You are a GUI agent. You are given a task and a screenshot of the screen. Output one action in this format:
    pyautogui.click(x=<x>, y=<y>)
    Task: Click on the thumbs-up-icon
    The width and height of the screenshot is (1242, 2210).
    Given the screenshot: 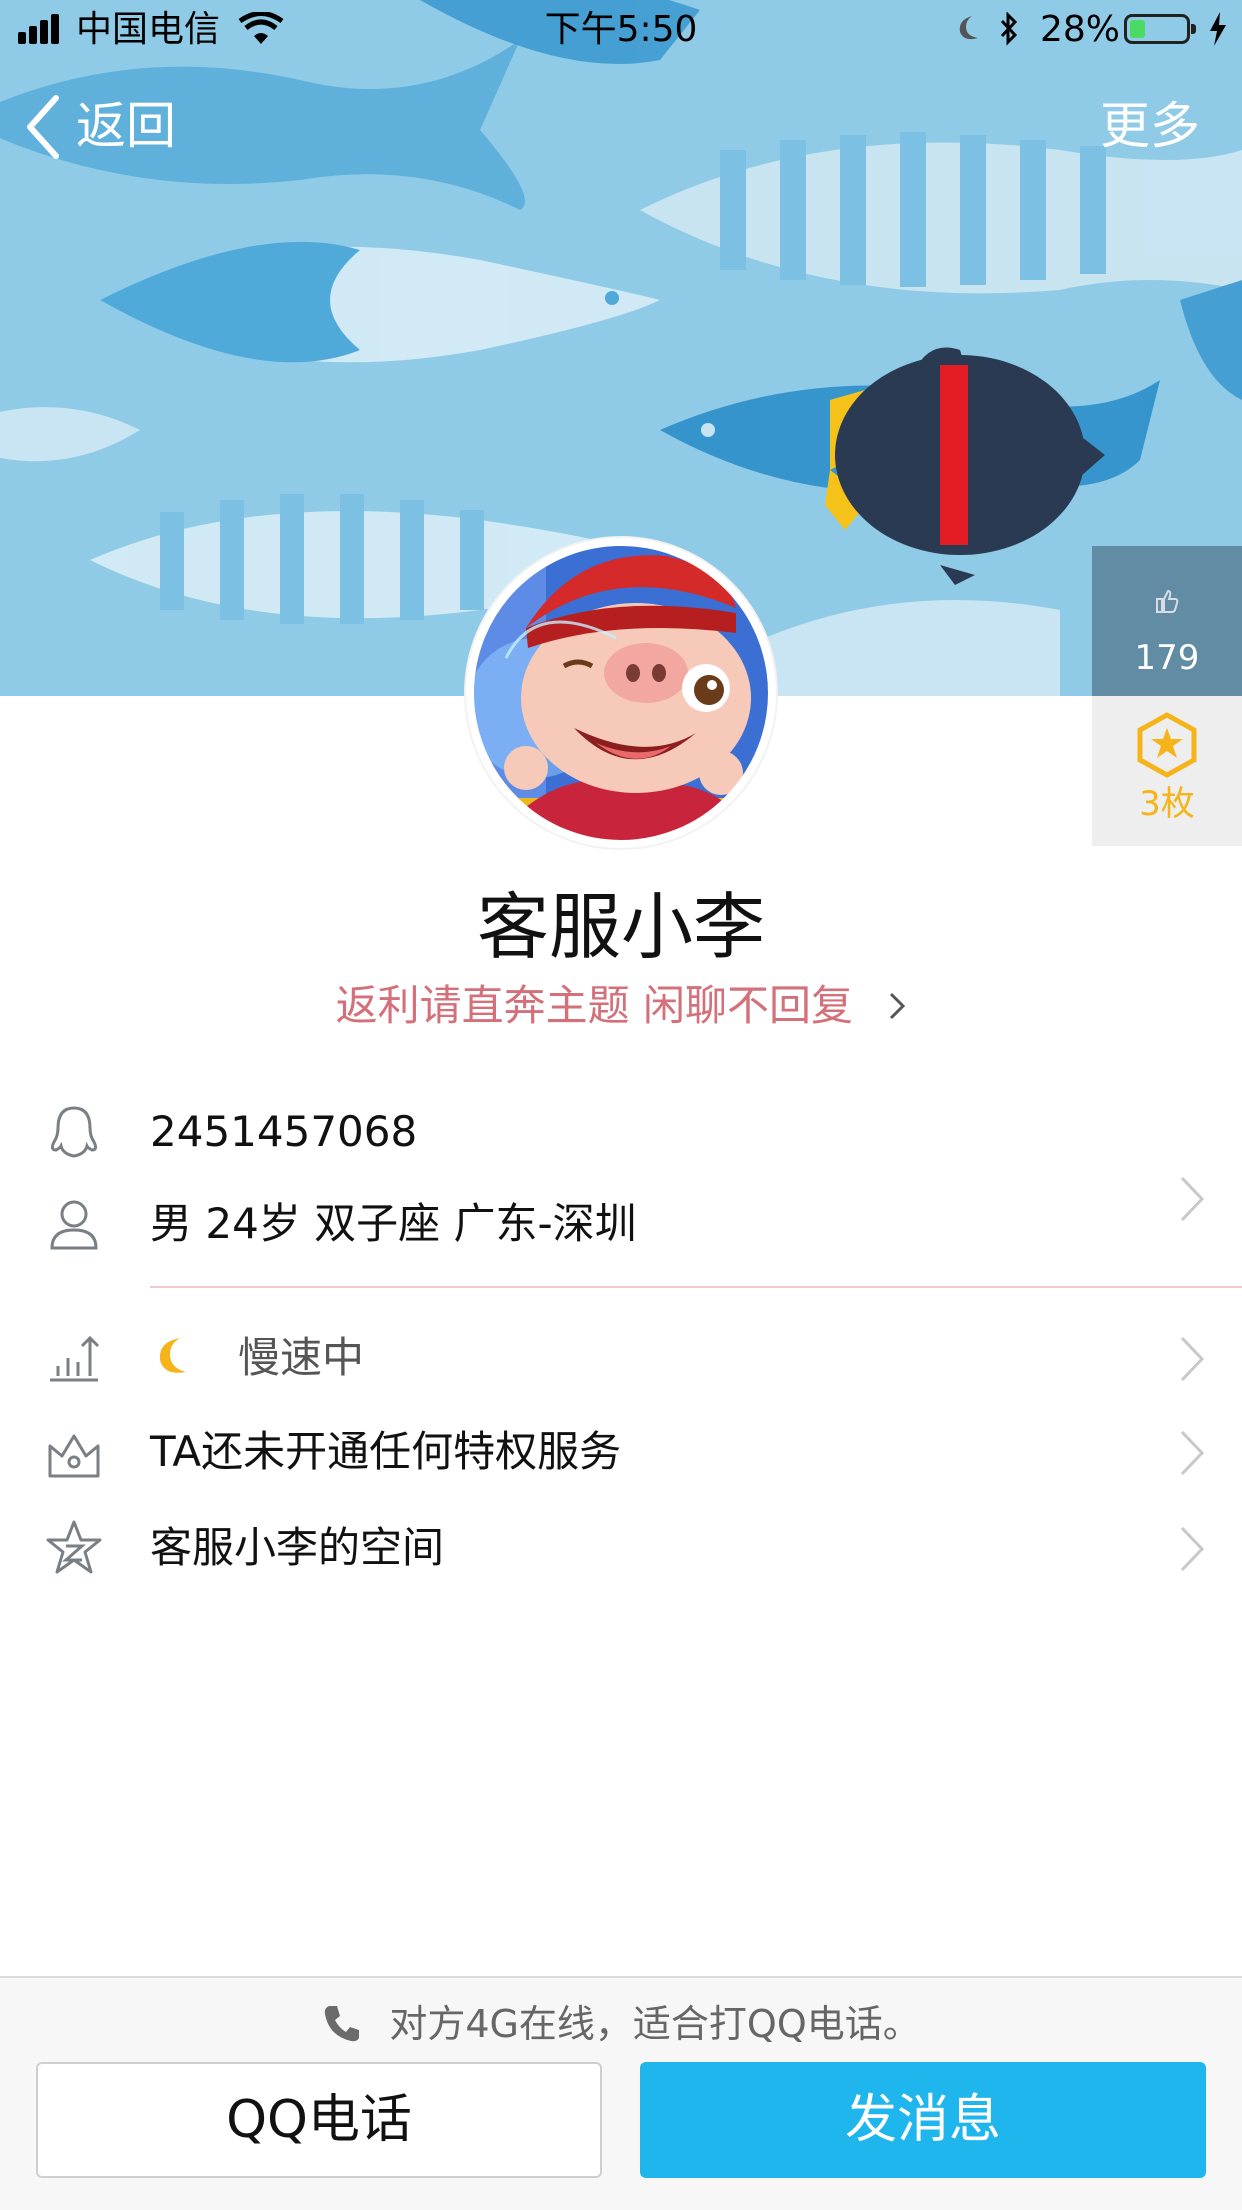 What is the action you would take?
    pyautogui.click(x=1167, y=601)
    